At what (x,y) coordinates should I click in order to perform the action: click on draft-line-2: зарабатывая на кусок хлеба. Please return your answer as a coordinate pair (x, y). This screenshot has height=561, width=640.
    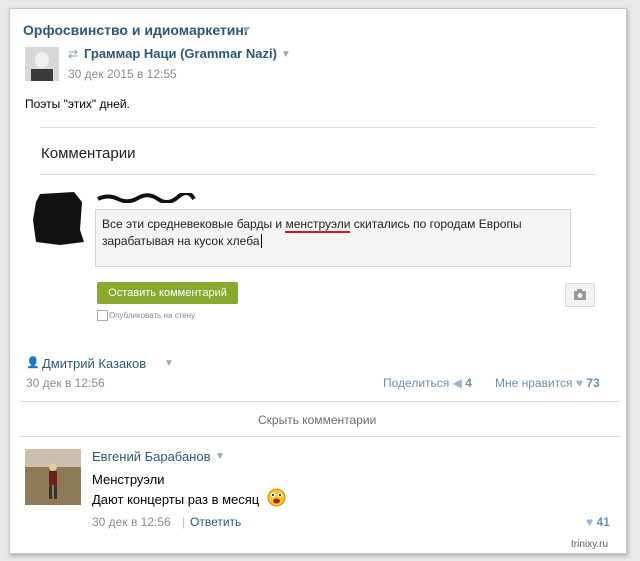
    Looking at the image, I should click on (181, 241).